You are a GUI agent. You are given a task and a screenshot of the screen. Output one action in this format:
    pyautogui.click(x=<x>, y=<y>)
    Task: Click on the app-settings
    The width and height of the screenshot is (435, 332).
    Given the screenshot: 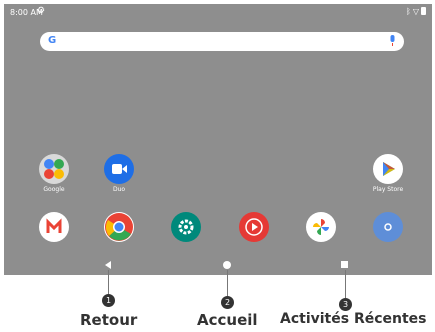 What is the action you would take?
    pyautogui.click(x=186, y=227)
    